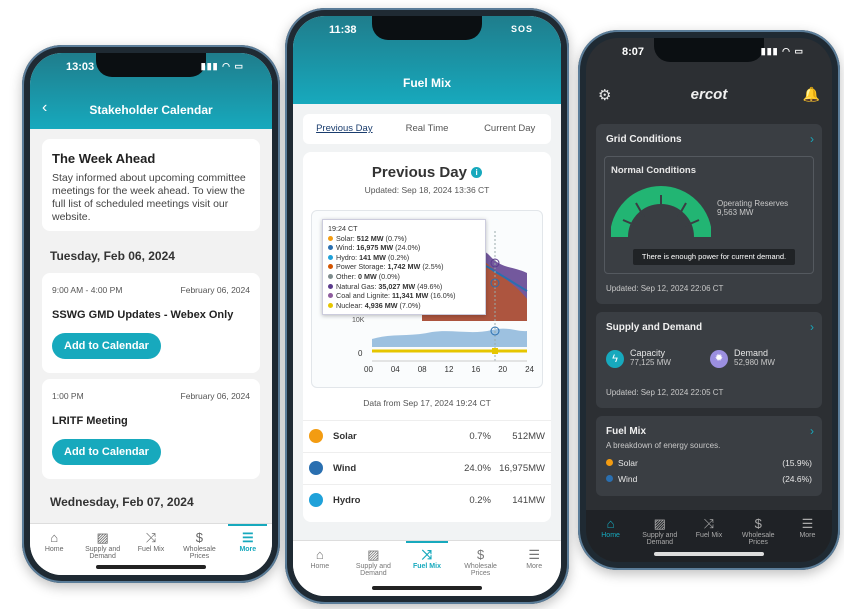 Image resolution: width=844 pixels, height=609 pixels. Describe the element at coordinates (529, 369) in the screenshot. I see `x-tick: 24` at that location.